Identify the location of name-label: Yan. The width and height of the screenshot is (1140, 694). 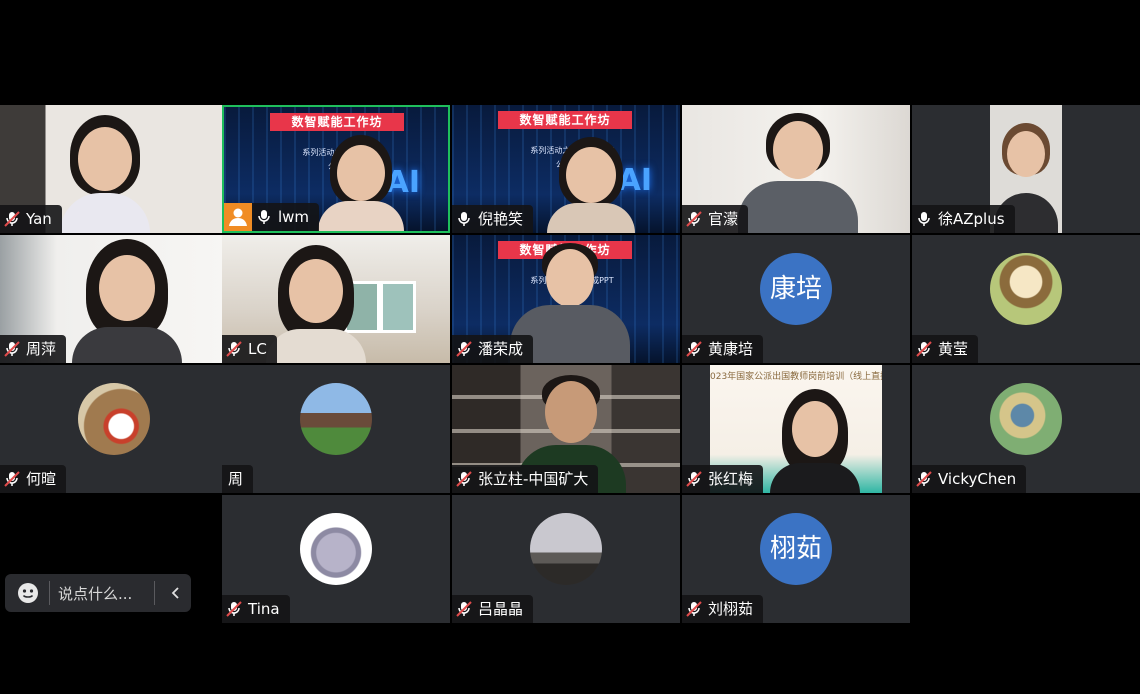
(31, 219).